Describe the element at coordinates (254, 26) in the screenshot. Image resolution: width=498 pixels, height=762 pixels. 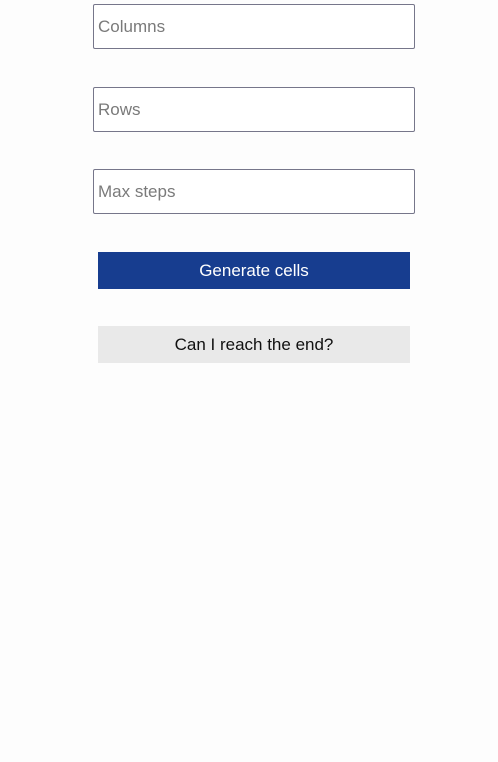
I see `columns-input` at that location.